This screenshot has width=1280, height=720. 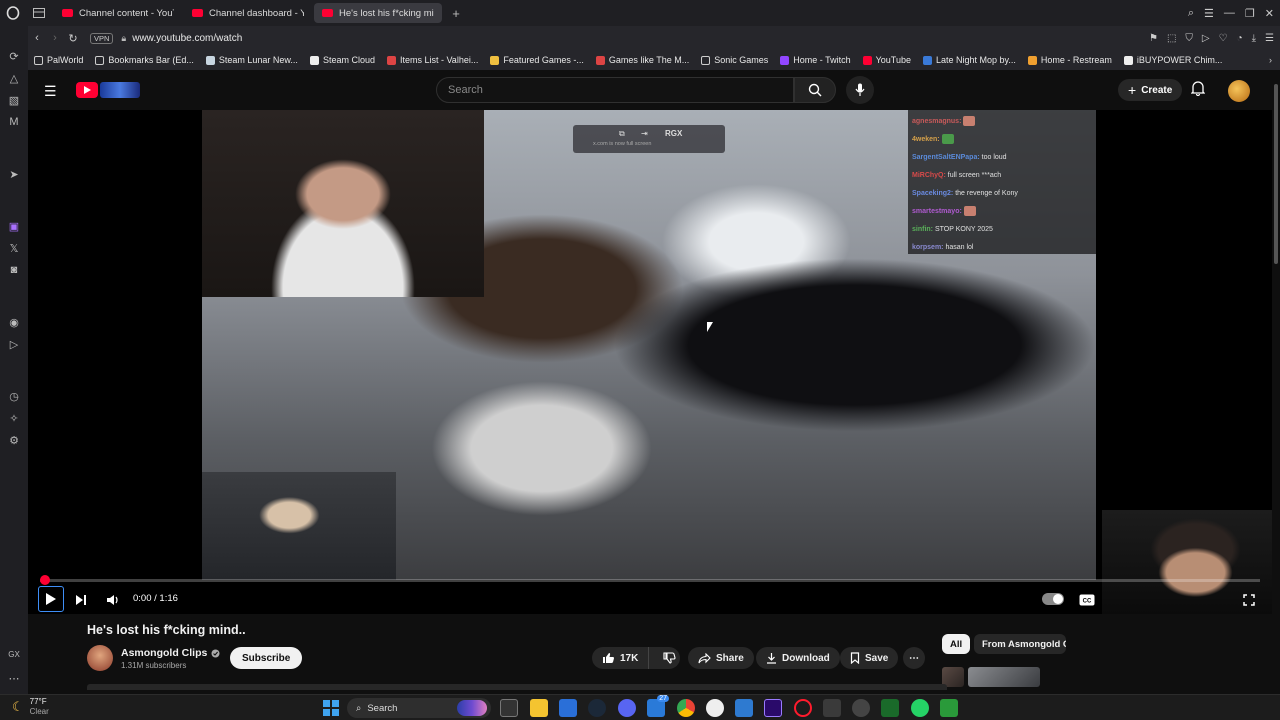 What do you see at coordinates (890, 708) in the screenshot?
I see `app-green-icon` at bounding box center [890, 708].